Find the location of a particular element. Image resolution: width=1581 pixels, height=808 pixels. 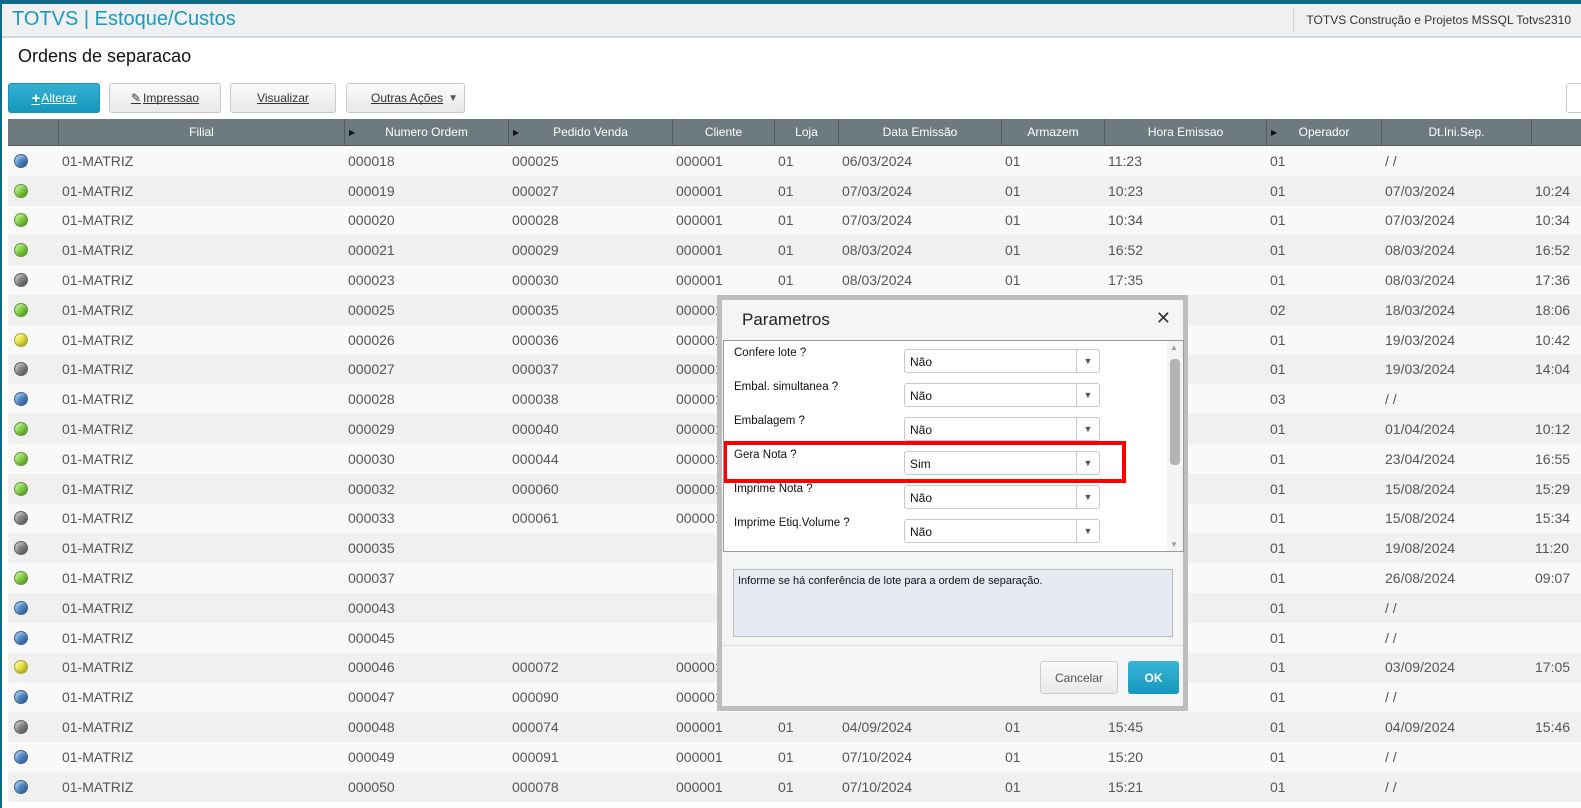

column-header-label: Numero Ordem is located at coordinates (426, 132).